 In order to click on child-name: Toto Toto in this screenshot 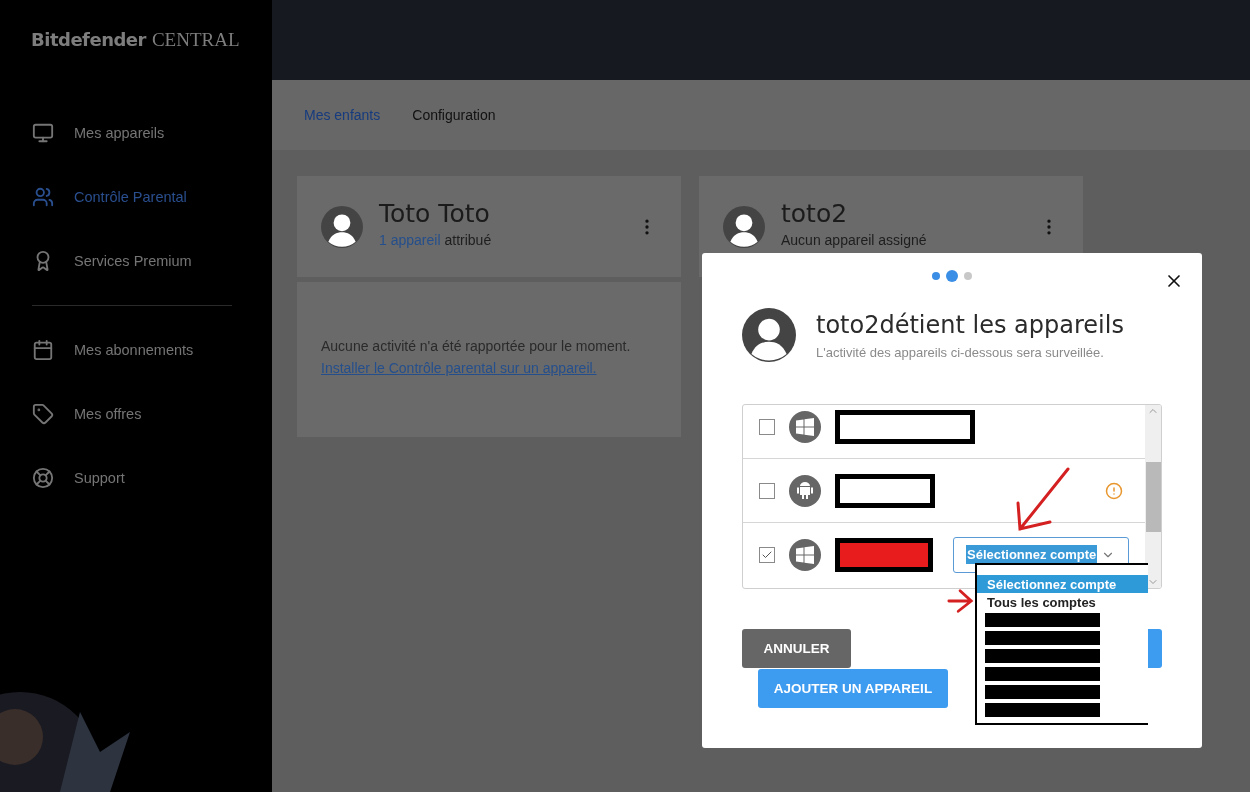, I will do `click(435, 213)`.